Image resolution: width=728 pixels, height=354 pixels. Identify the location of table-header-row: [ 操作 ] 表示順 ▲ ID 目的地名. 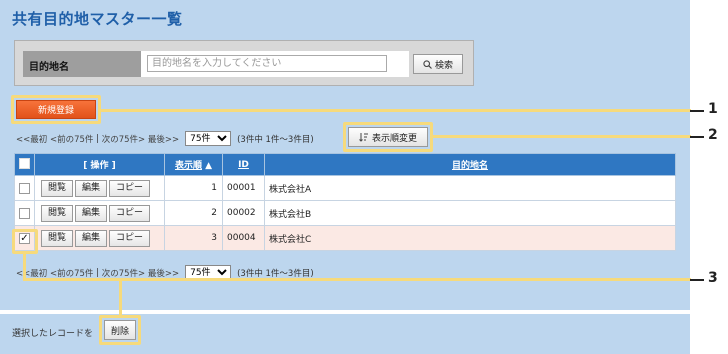
(345, 164).